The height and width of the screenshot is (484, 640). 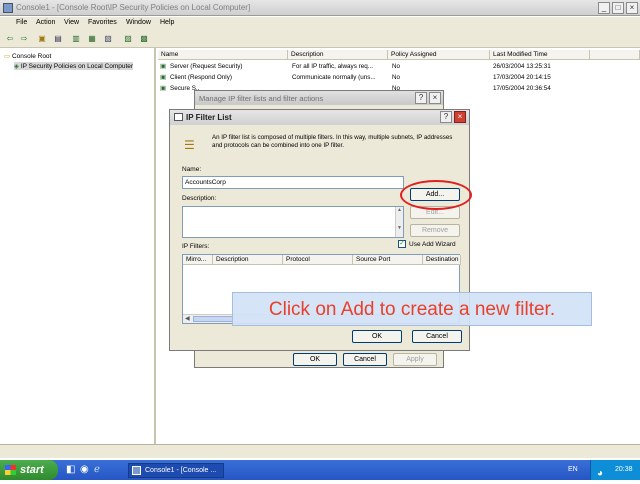 I want to click on start-button: start, so click(x=29, y=470).